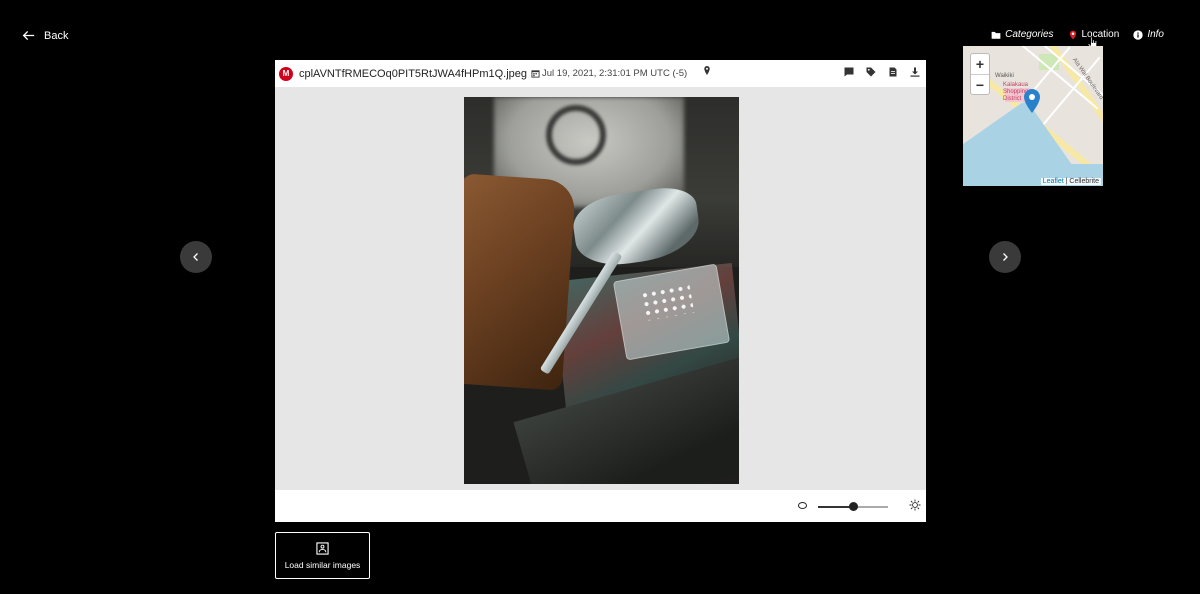 Image resolution: width=1200 pixels, height=594 pixels. I want to click on slider-thumb, so click(853, 506).